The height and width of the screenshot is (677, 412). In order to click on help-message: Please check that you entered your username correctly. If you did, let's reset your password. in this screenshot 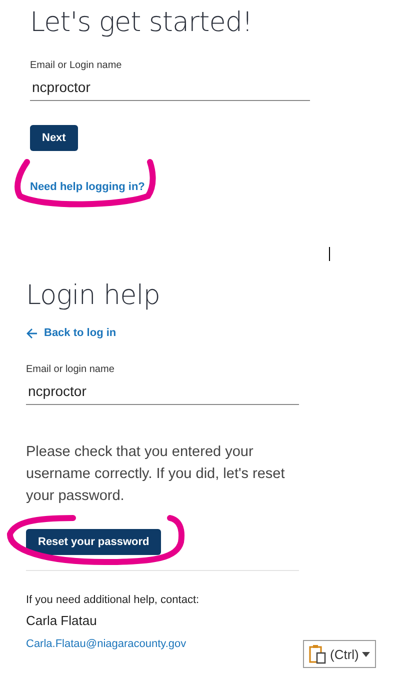, I will do `click(156, 474)`.